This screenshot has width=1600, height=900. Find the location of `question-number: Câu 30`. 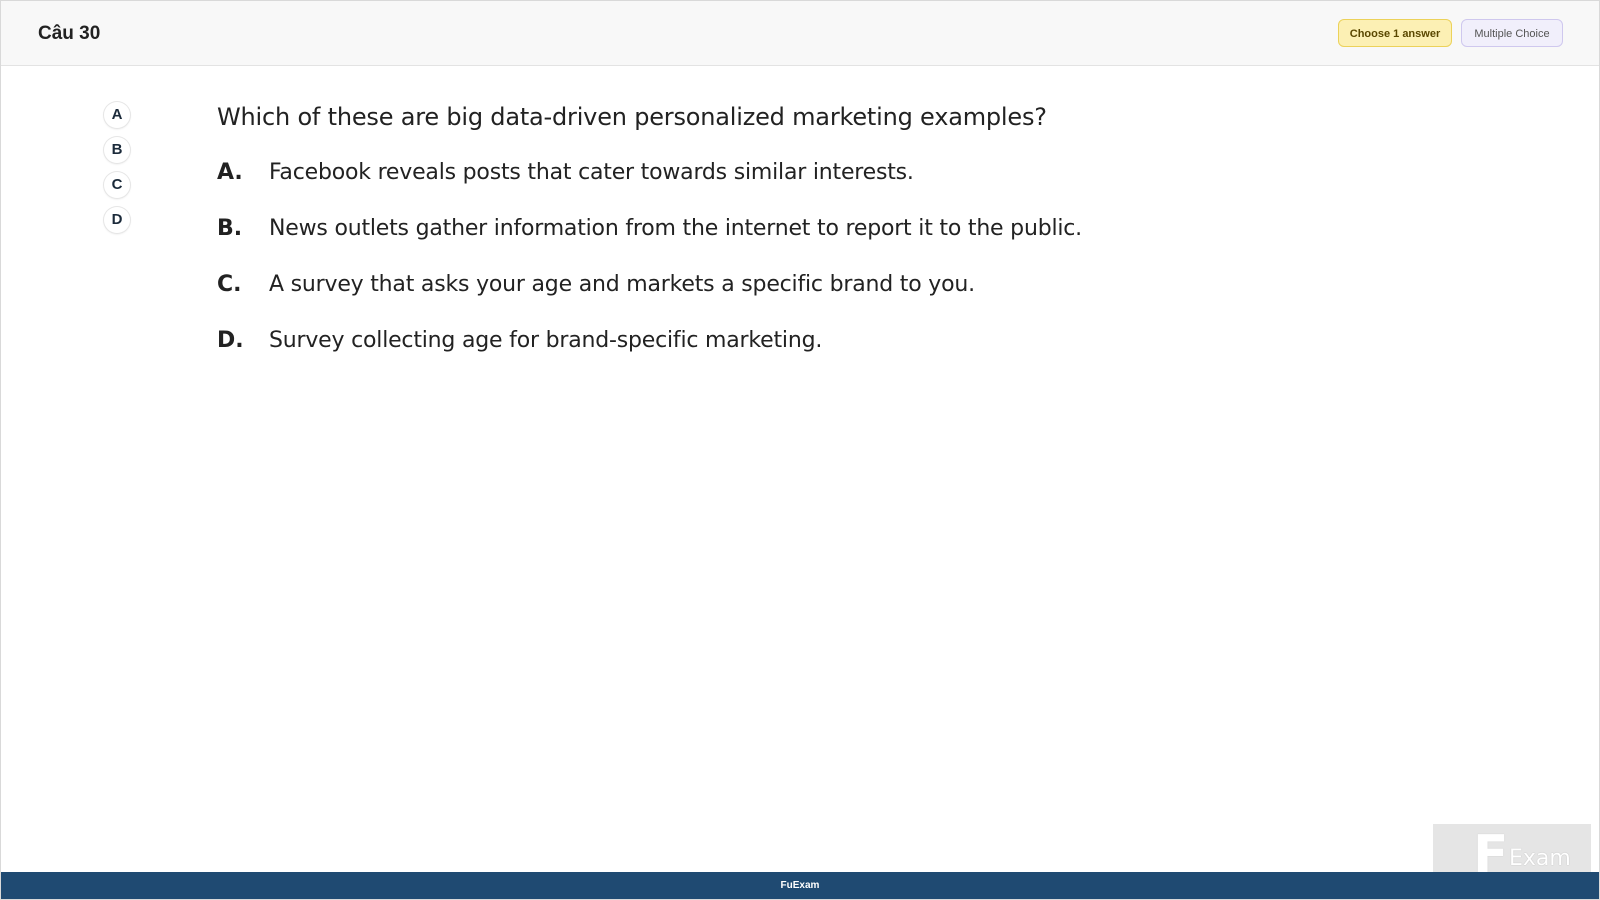

question-number: Câu 30 is located at coordinates (69, 33).